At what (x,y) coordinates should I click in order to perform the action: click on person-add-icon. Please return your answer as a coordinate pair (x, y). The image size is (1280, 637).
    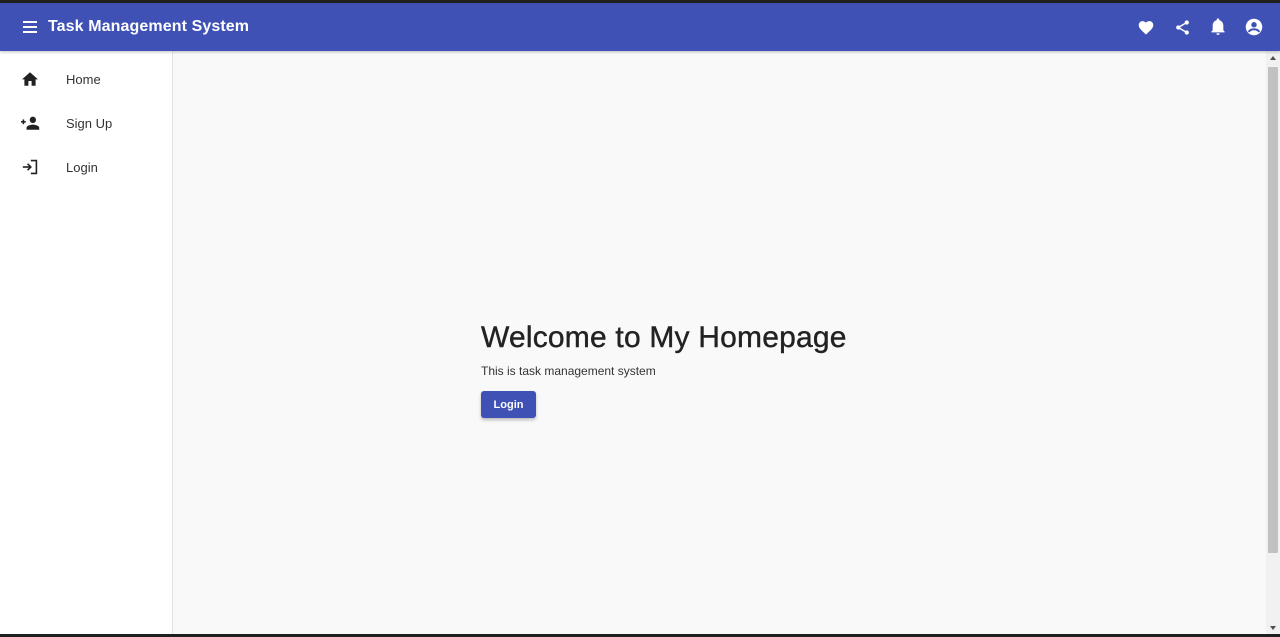
    Looking at the image, I should click on (30, 123).